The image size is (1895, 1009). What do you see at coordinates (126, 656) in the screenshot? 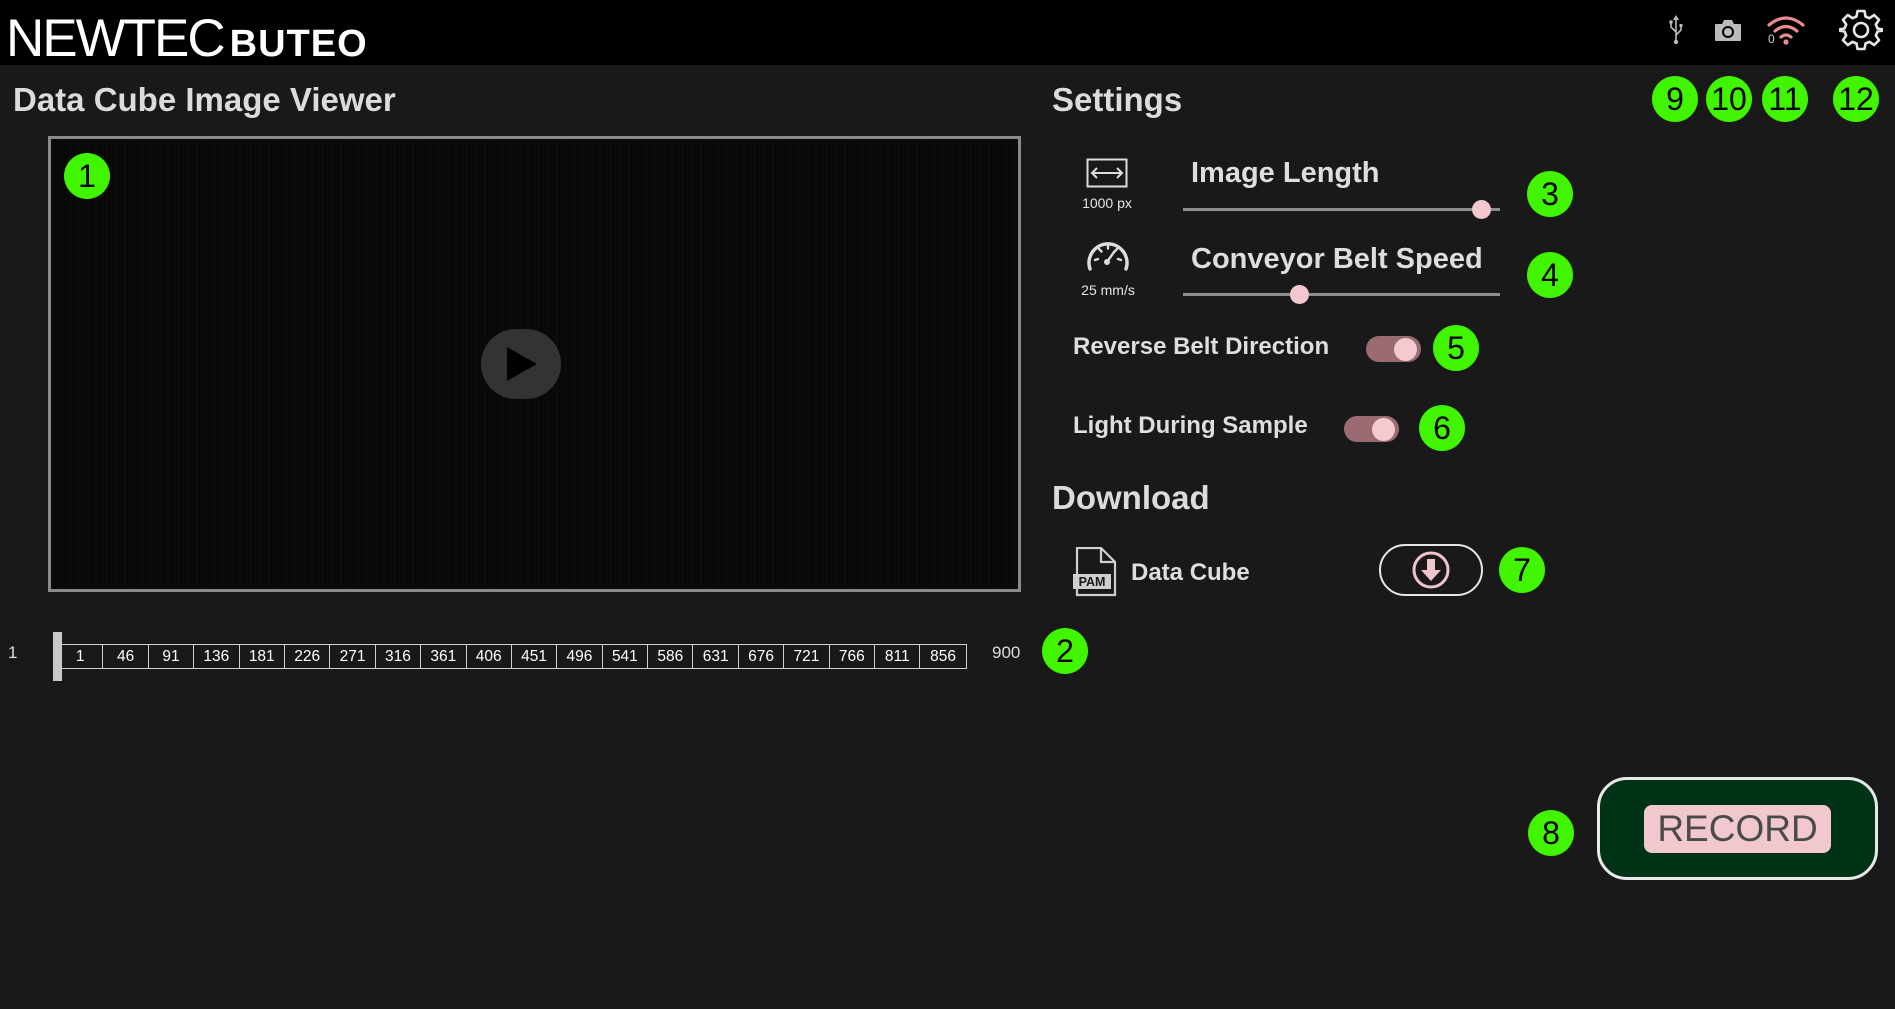
I see `timeline-tick: 46` at bounding box center [126, 656].